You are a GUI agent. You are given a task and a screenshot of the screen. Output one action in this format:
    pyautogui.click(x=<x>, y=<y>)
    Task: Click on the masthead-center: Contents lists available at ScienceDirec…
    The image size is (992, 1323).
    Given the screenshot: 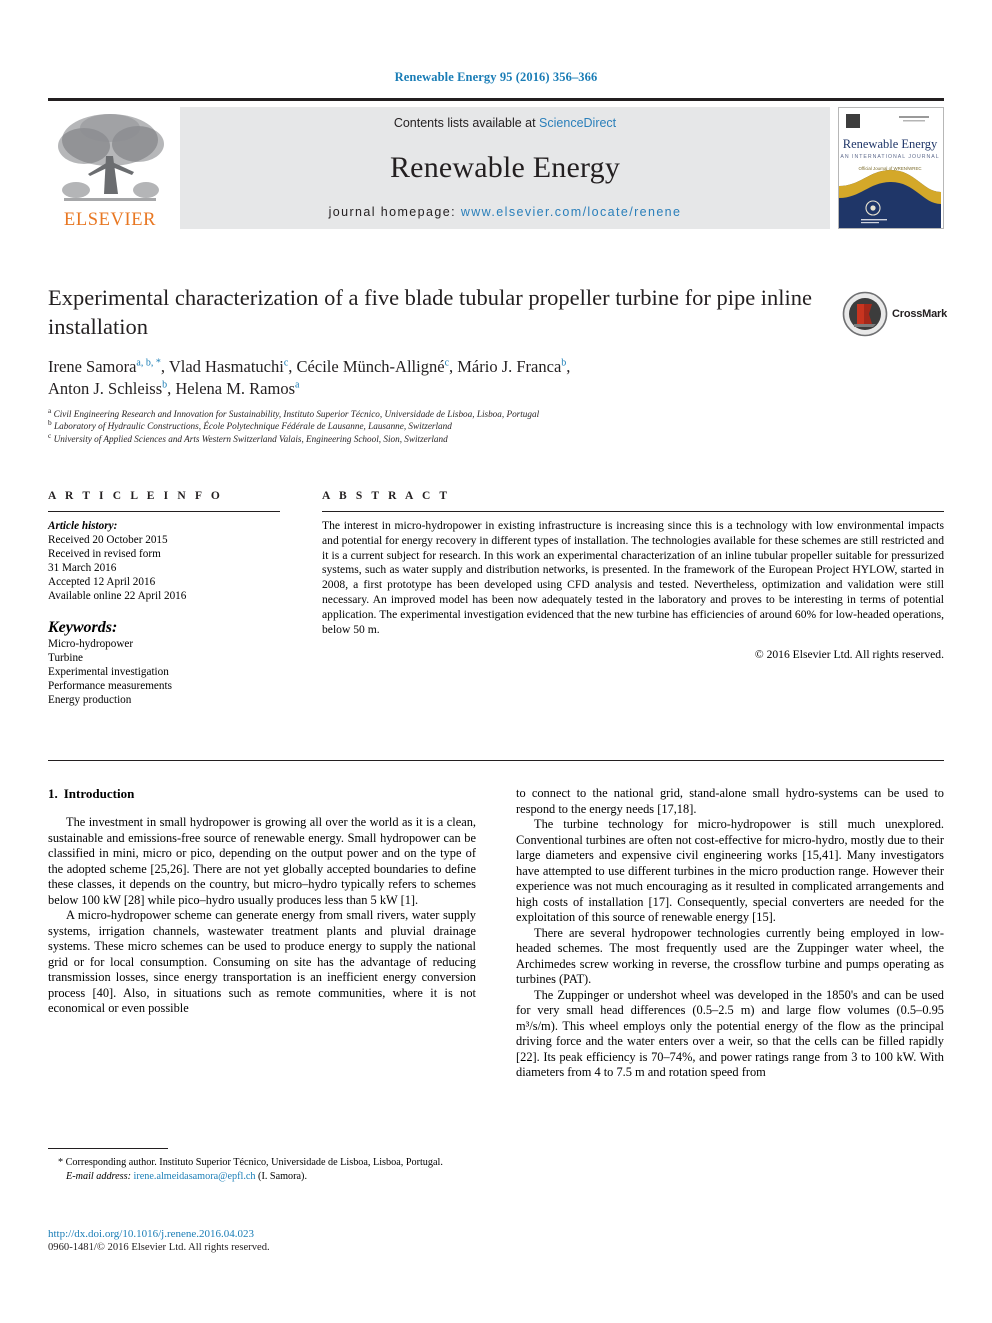 What is the action you would take?
    pyautogui.click(x=505, y=168)
    